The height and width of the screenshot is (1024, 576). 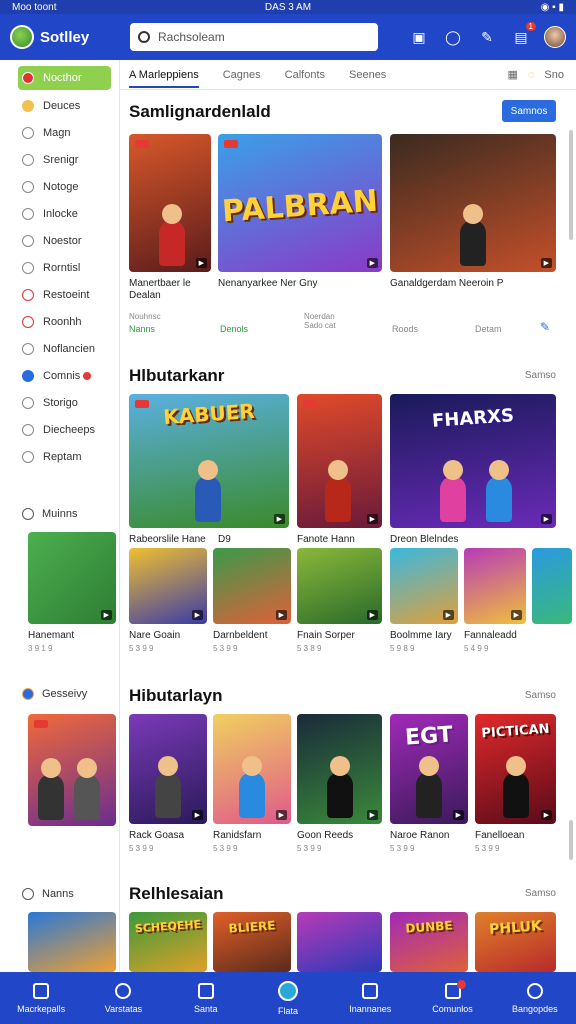 I want to click on small-card-1: ▶, so click(x=252, y=586).